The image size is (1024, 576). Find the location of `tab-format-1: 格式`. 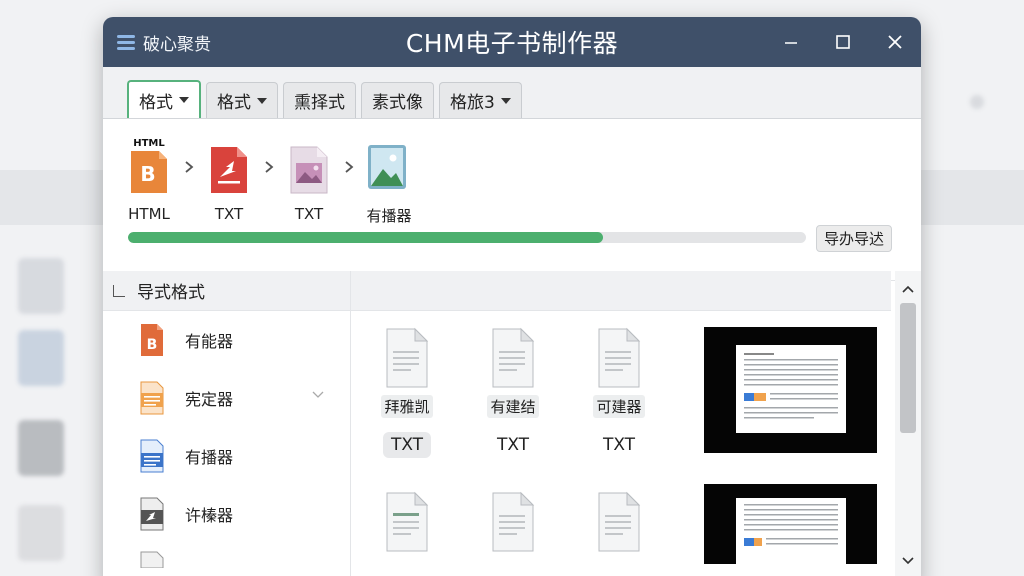

tab-format-1: 格式 is located at coordinates (164, 99).